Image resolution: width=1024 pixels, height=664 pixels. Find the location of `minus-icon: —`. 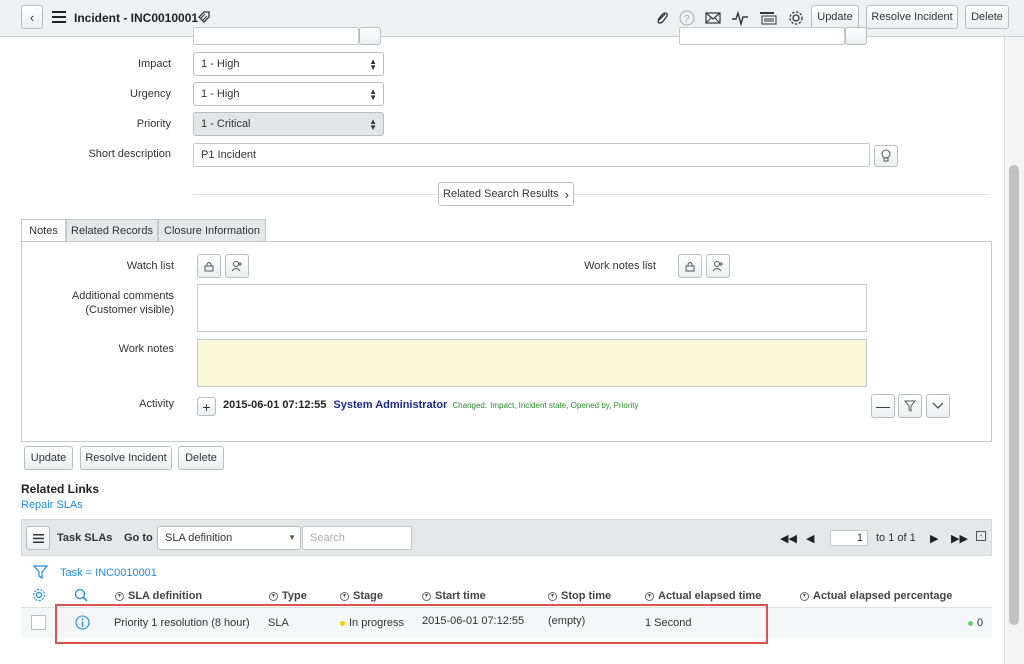

minus-icon: — is located at coordinates (883, 406).